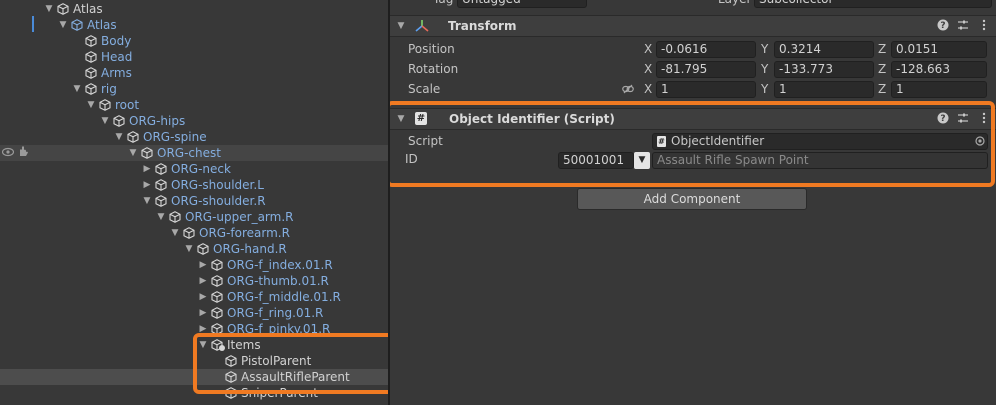 The height and width of the screenshot is (405, 996). What do you see at coordinates (194, 393) in the screenshot?
I see `hierarchy-item: SniperParent` at bounding box center [194, 393].